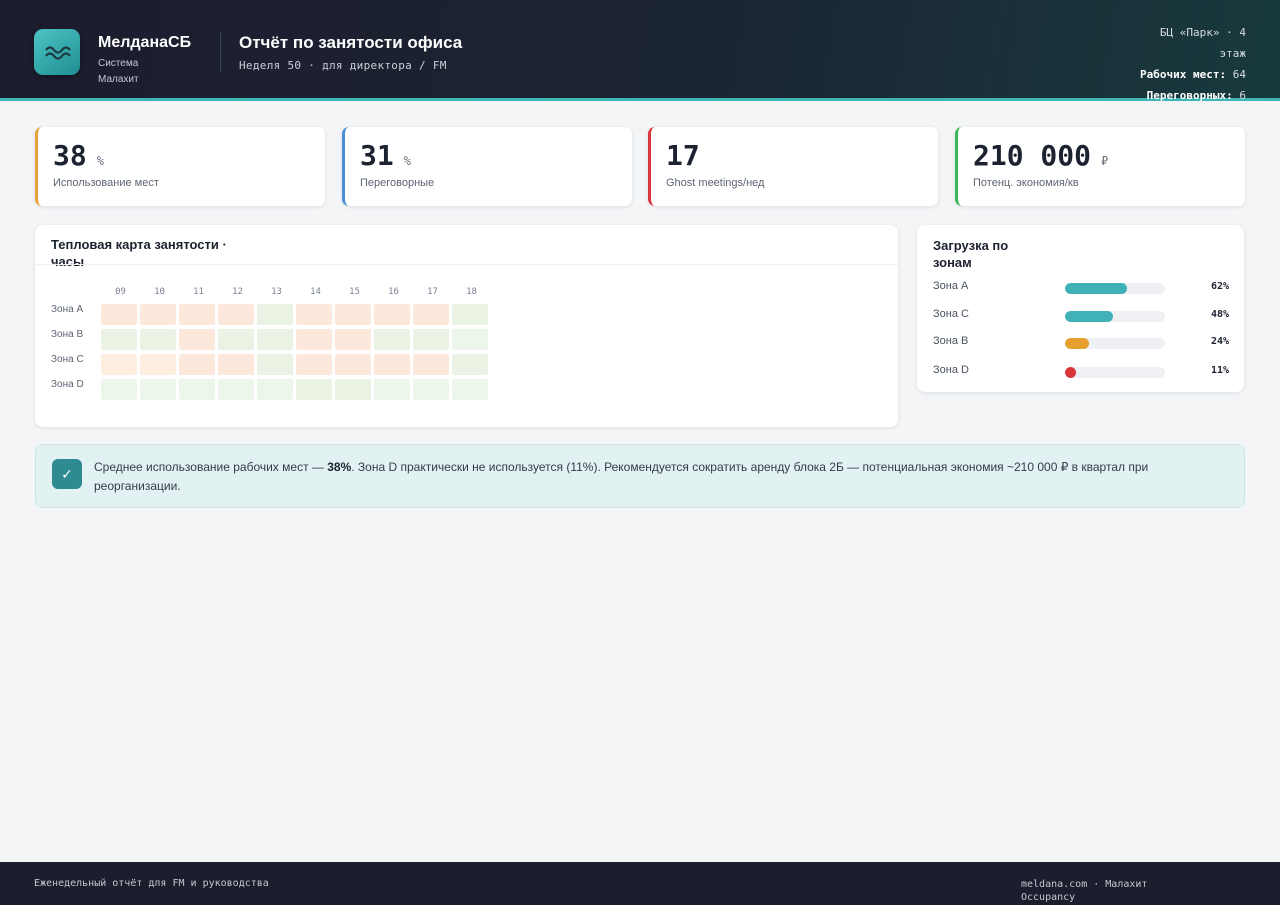 Image resolution: width=1280 pixels, height=905 pixels. I want to click on brand-logo, so click(57, 52).